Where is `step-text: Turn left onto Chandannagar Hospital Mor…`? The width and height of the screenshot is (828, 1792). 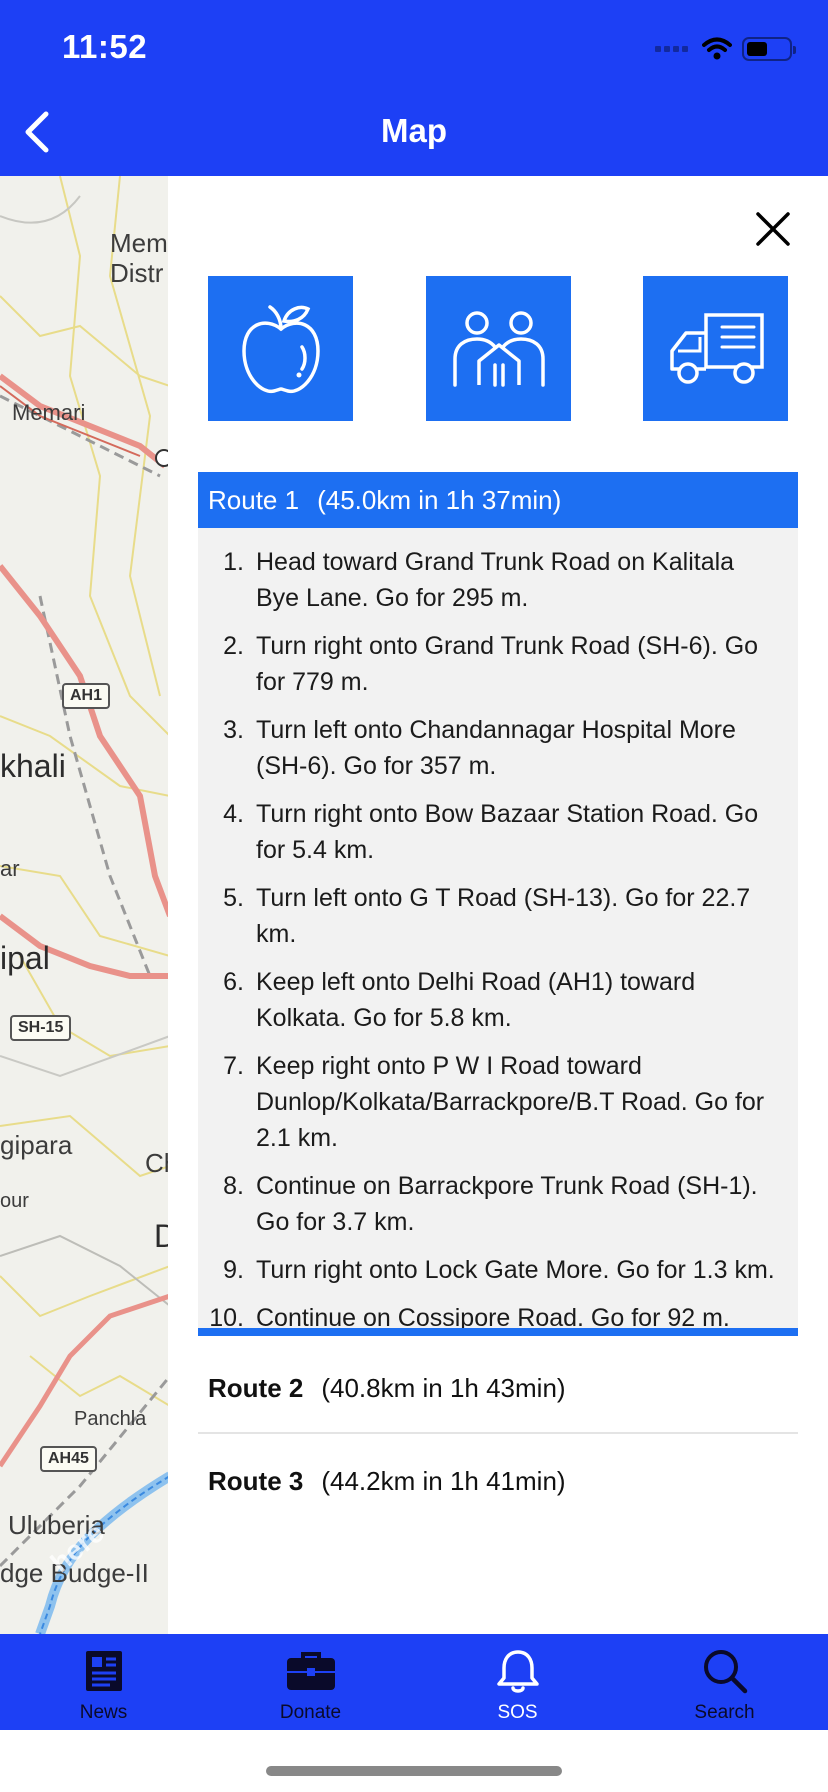 step-text: Turn left onto Chandannagar Hospital Mor… is located at coordinates (496, 748).